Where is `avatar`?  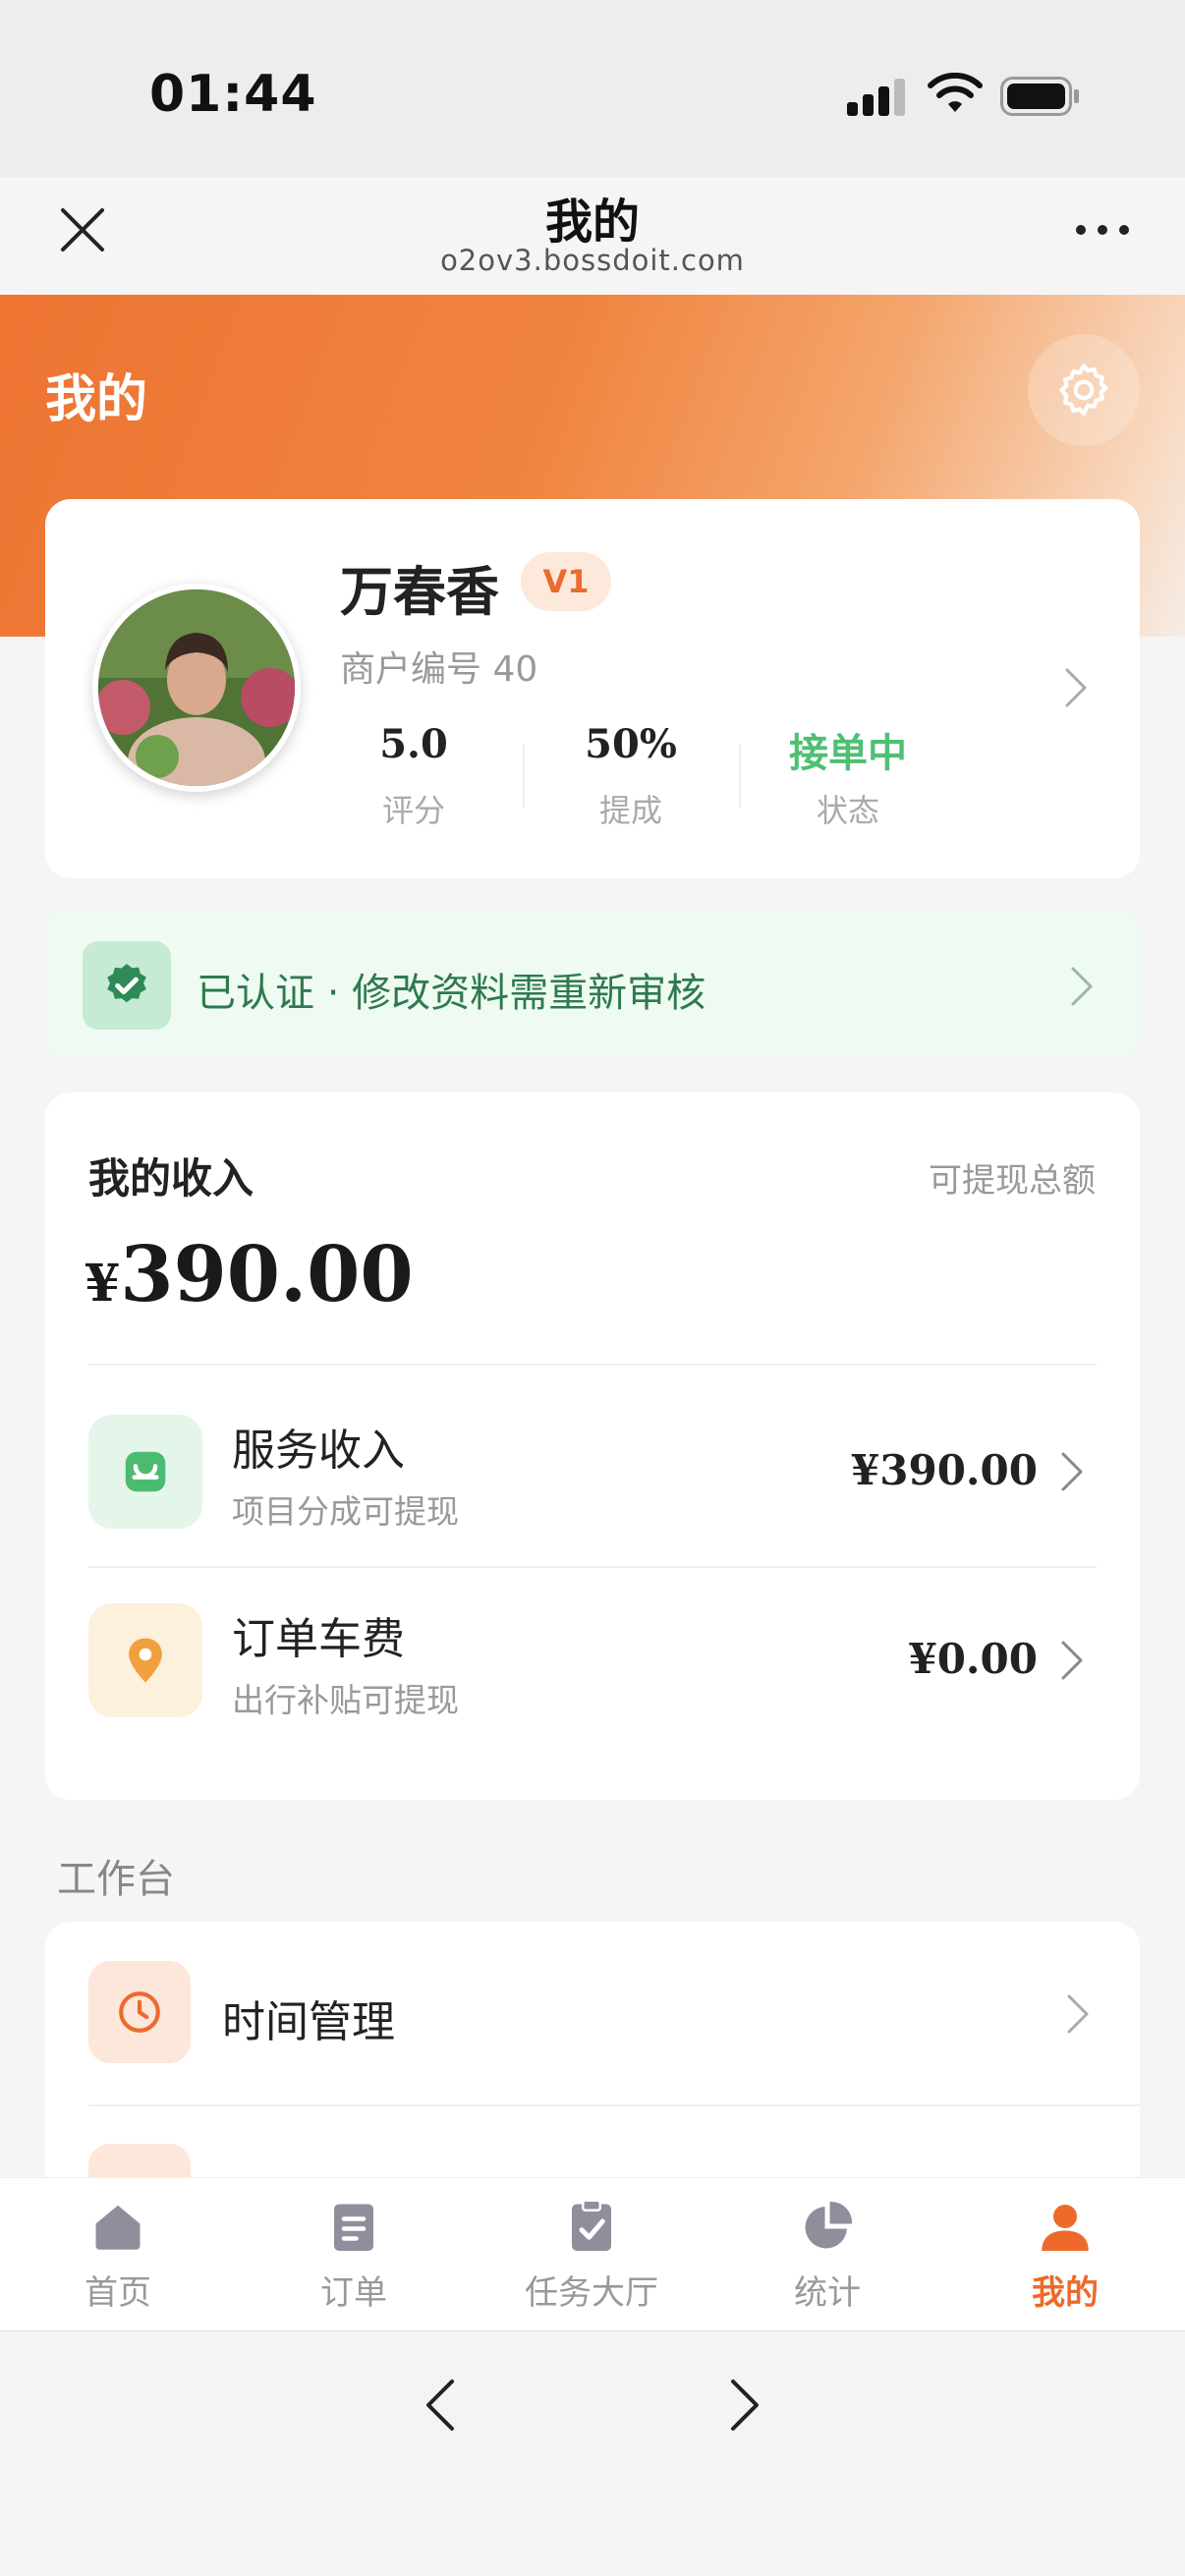
avatar is located at coordinates (197, 688).